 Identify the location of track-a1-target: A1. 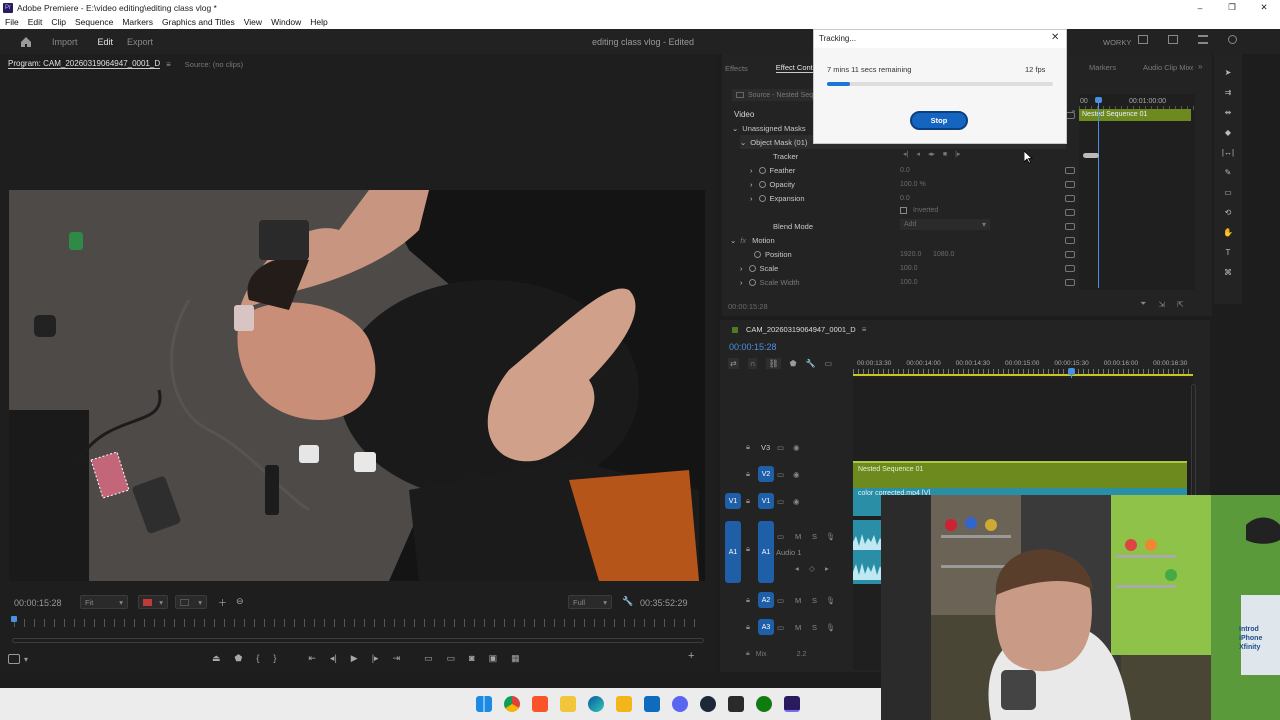
(766, 552).